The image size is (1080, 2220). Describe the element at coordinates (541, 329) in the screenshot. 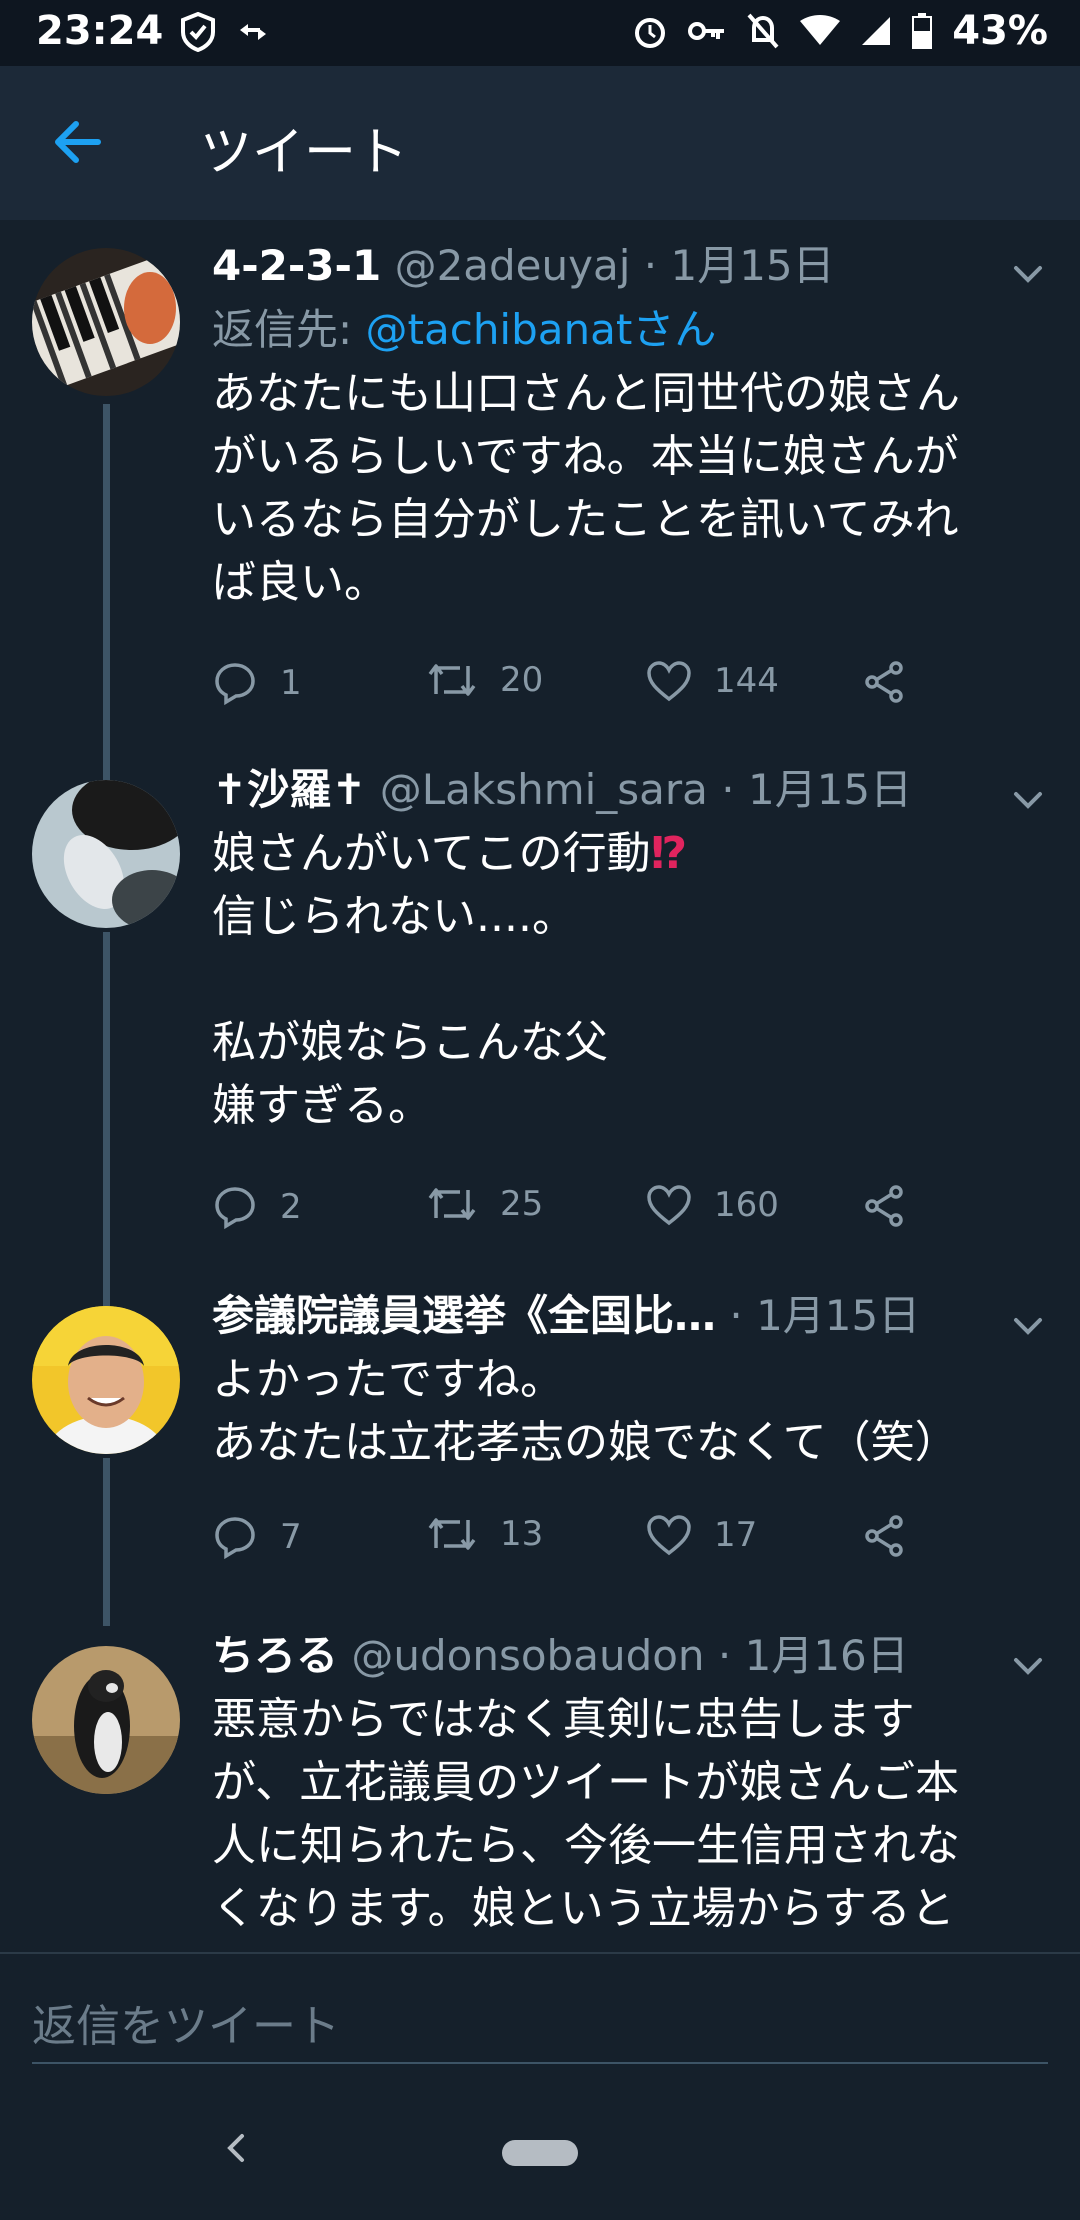

I see `reply-to-mention: @tachibanatさん` at that location.